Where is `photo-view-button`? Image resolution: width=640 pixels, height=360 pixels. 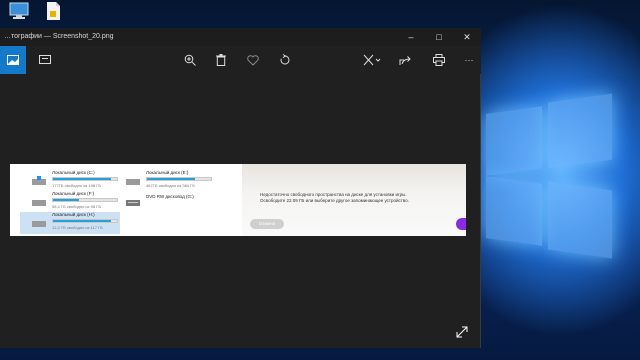
photo-view-button is located at coordinates (13, 60).